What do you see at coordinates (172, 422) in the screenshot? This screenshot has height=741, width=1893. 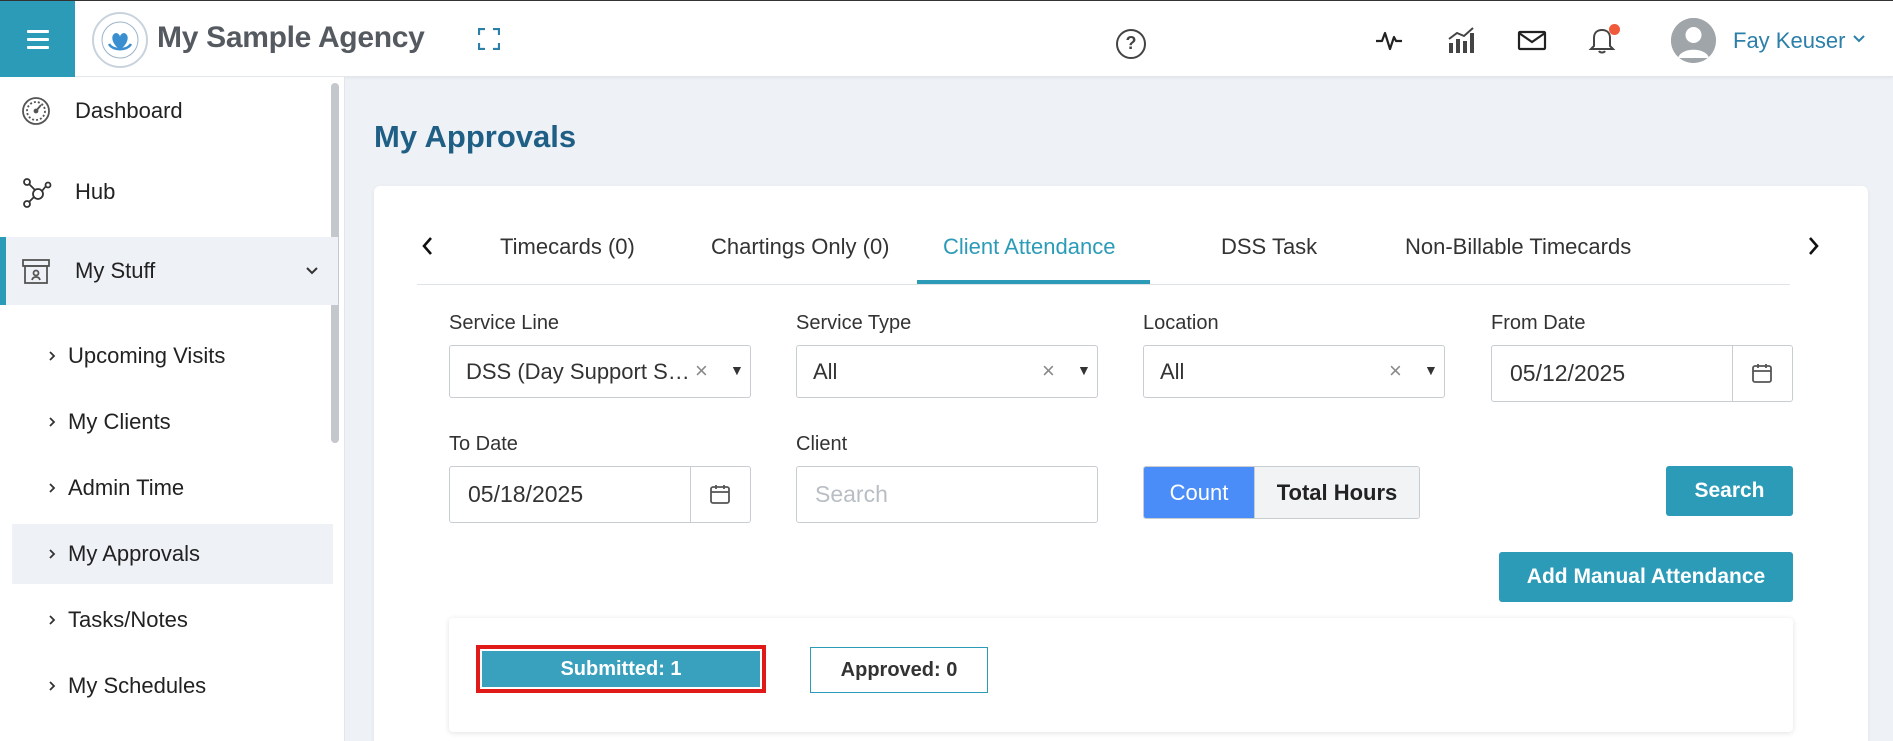 I see `sidebar-subitem-my-clients: My Clients` at bounding box center [172, 422].